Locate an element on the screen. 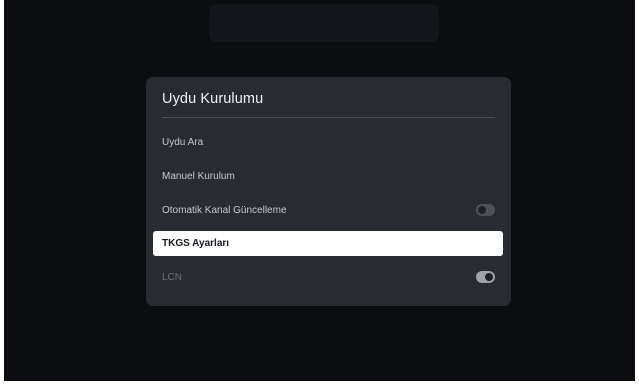 The width and height of the screenshot is (639, 385). menu-item-label: LCN is located at coordinates (172, 277).